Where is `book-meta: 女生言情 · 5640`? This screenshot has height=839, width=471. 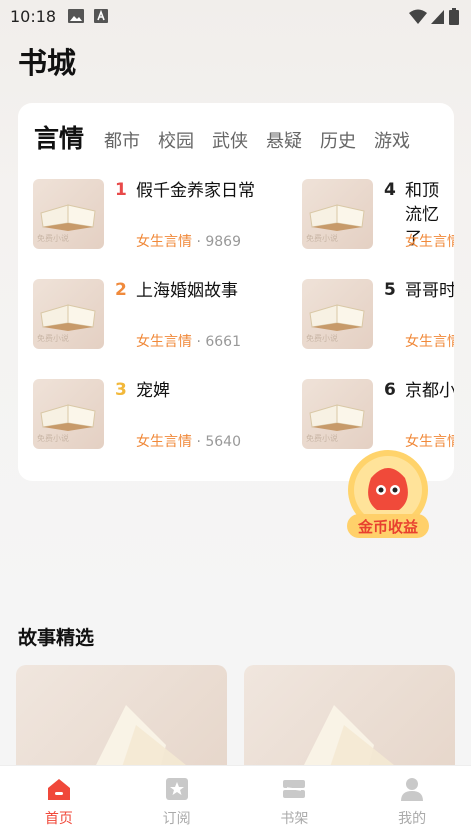
book-meta: 女生言情 · 5640 is located at coordinates (188, 442).